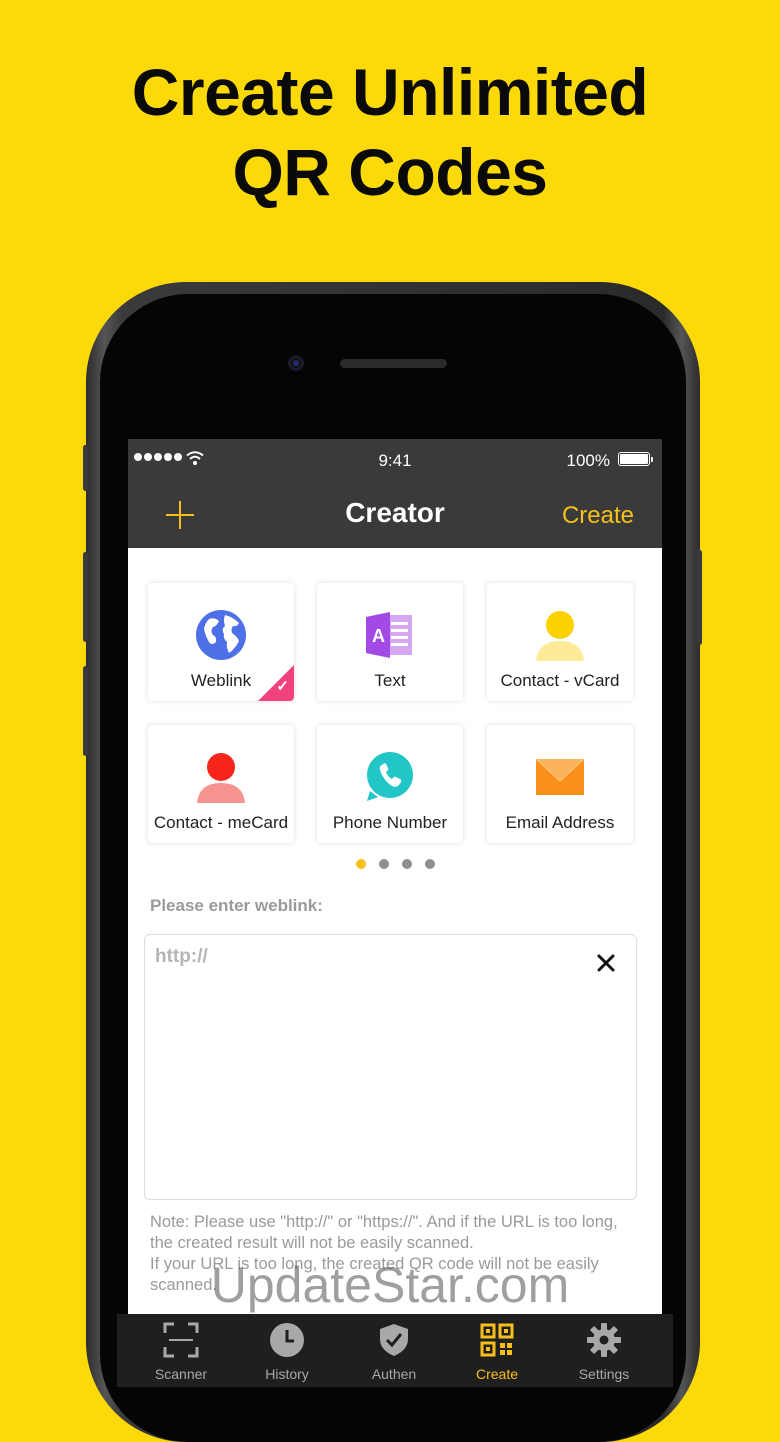 The width and height of the screenshot is (780, 1442). I want to click on person-red-icon, so click(221, 778).